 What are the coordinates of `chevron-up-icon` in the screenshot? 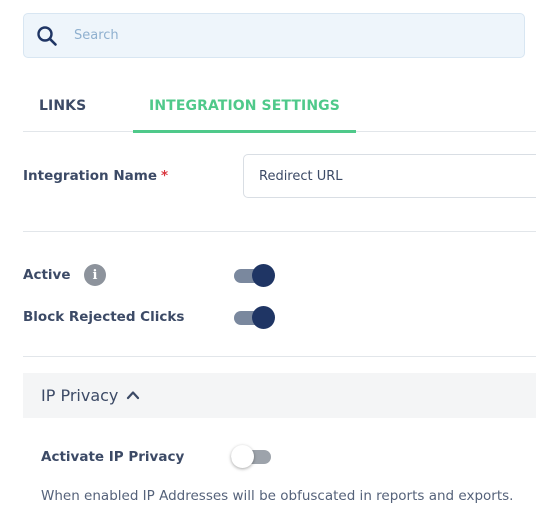 It's located at (133, 395).